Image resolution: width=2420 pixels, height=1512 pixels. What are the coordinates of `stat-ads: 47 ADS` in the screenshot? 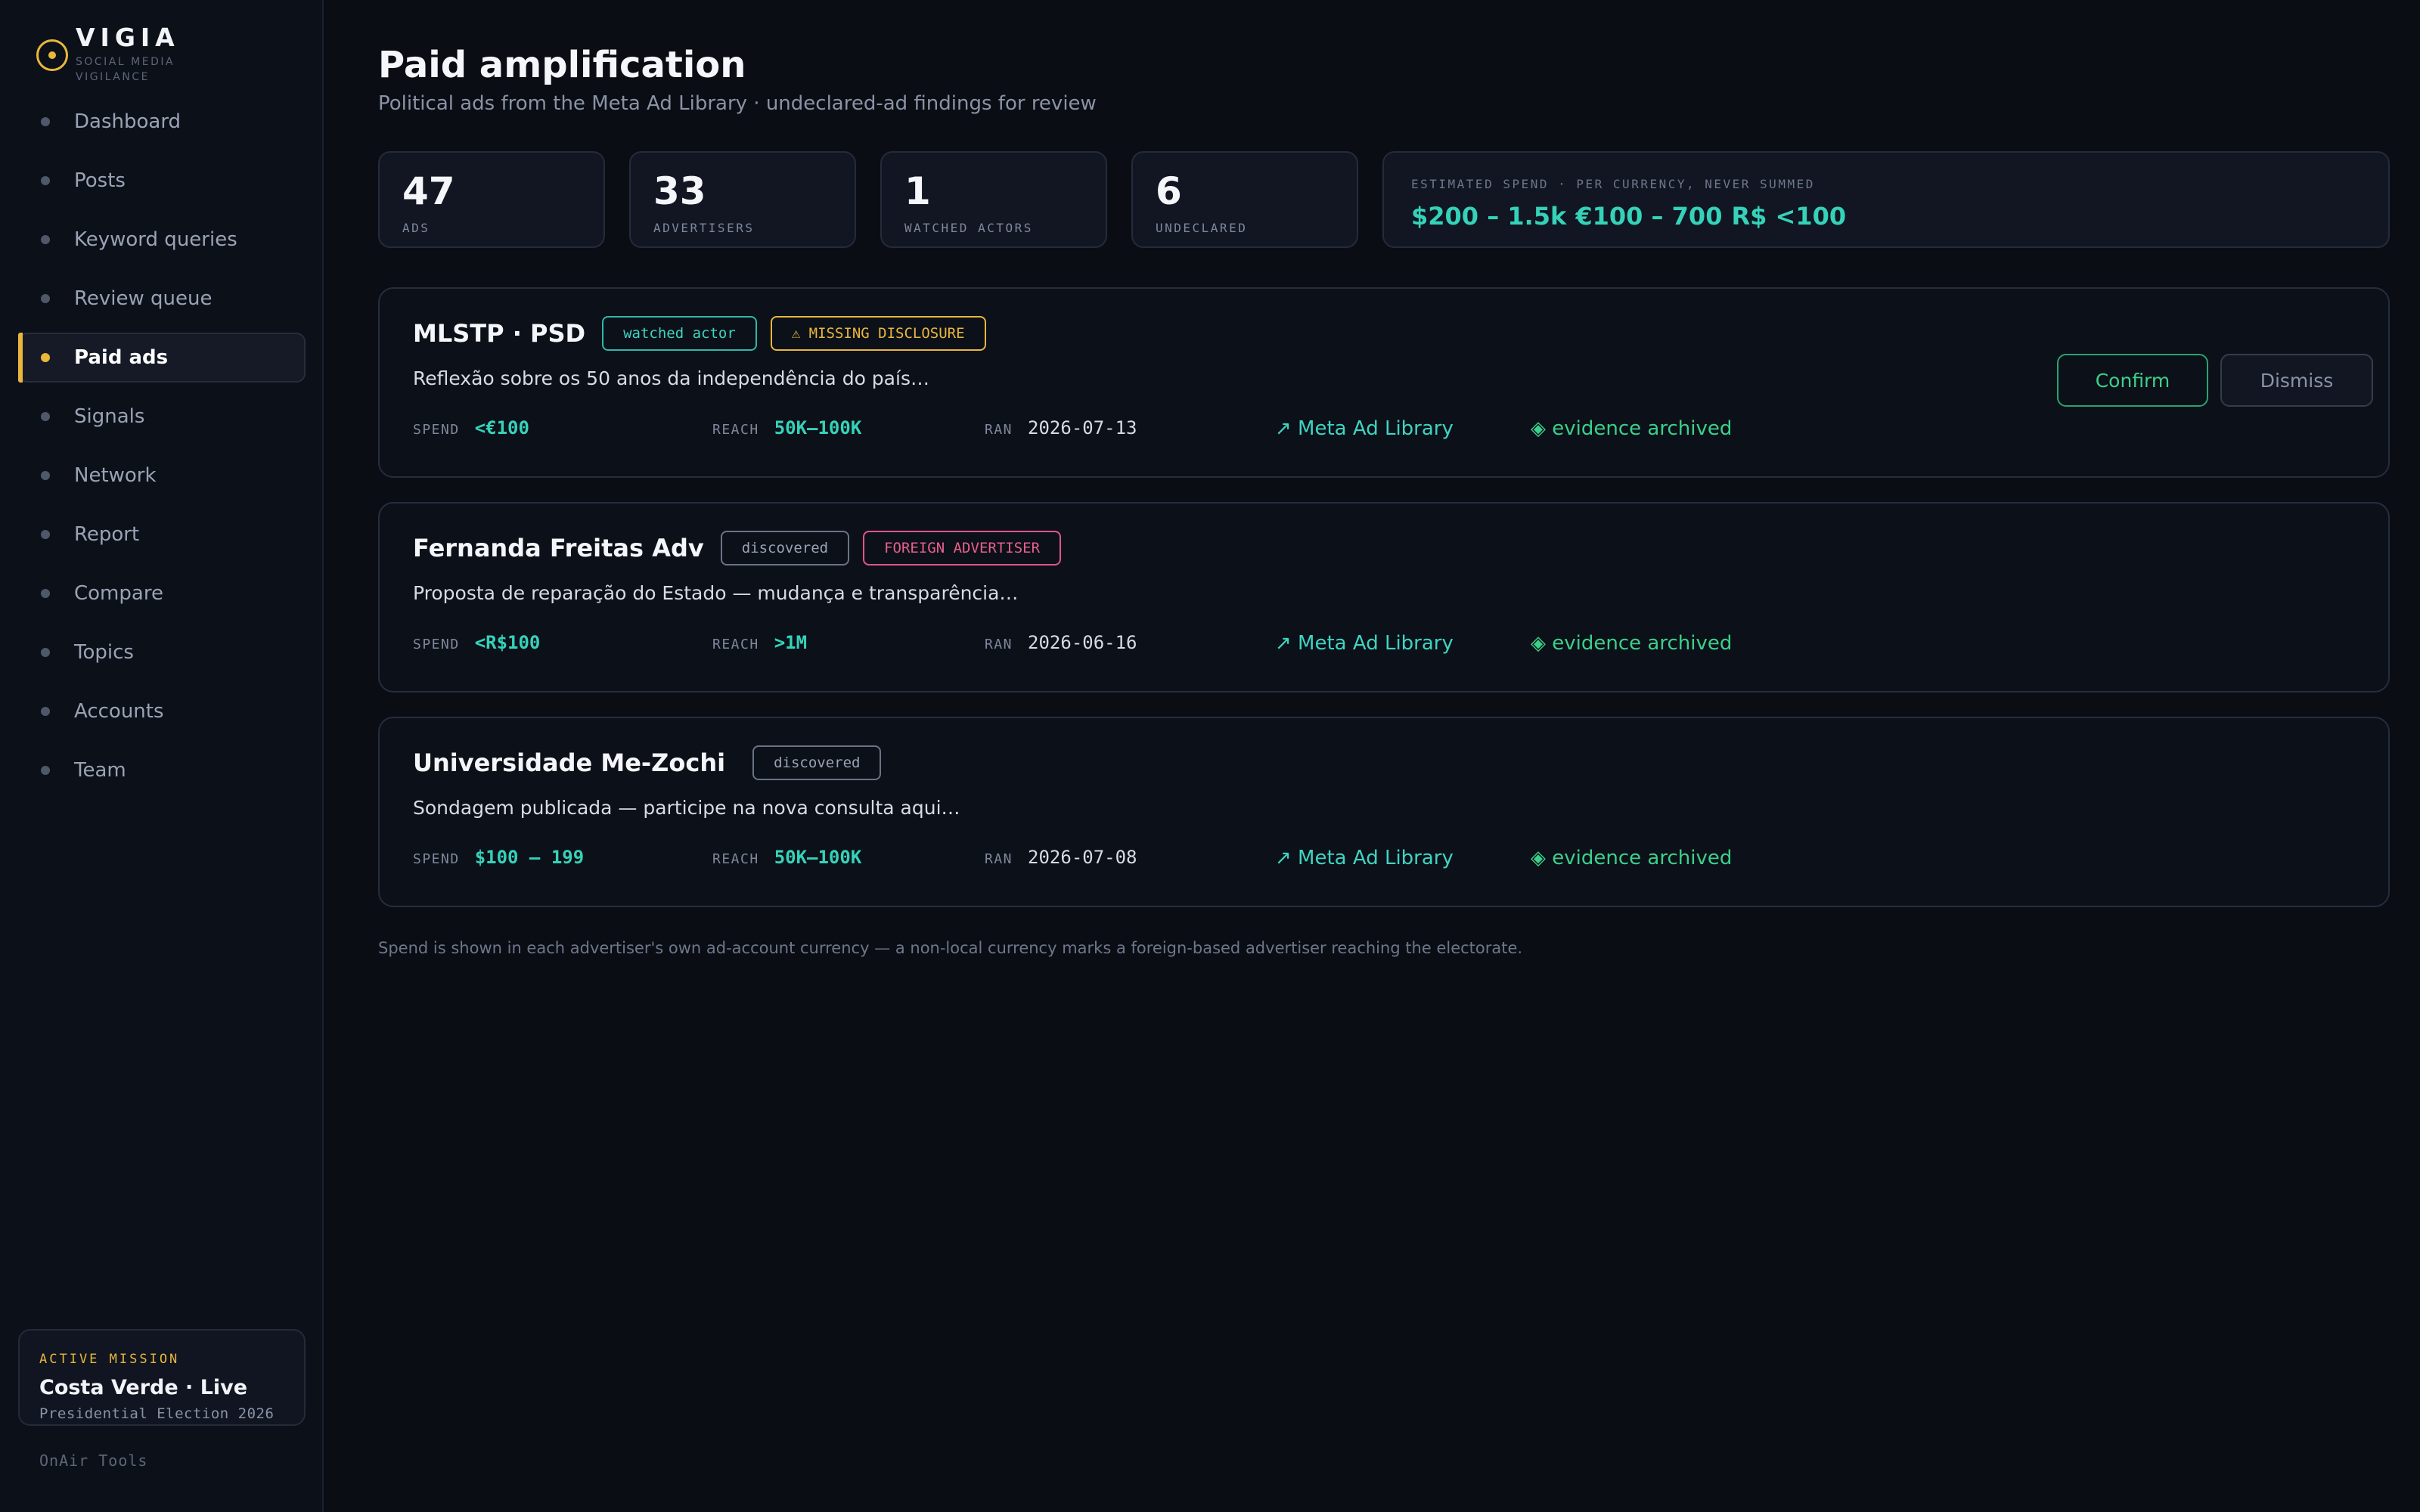 It's located at (491, 200).